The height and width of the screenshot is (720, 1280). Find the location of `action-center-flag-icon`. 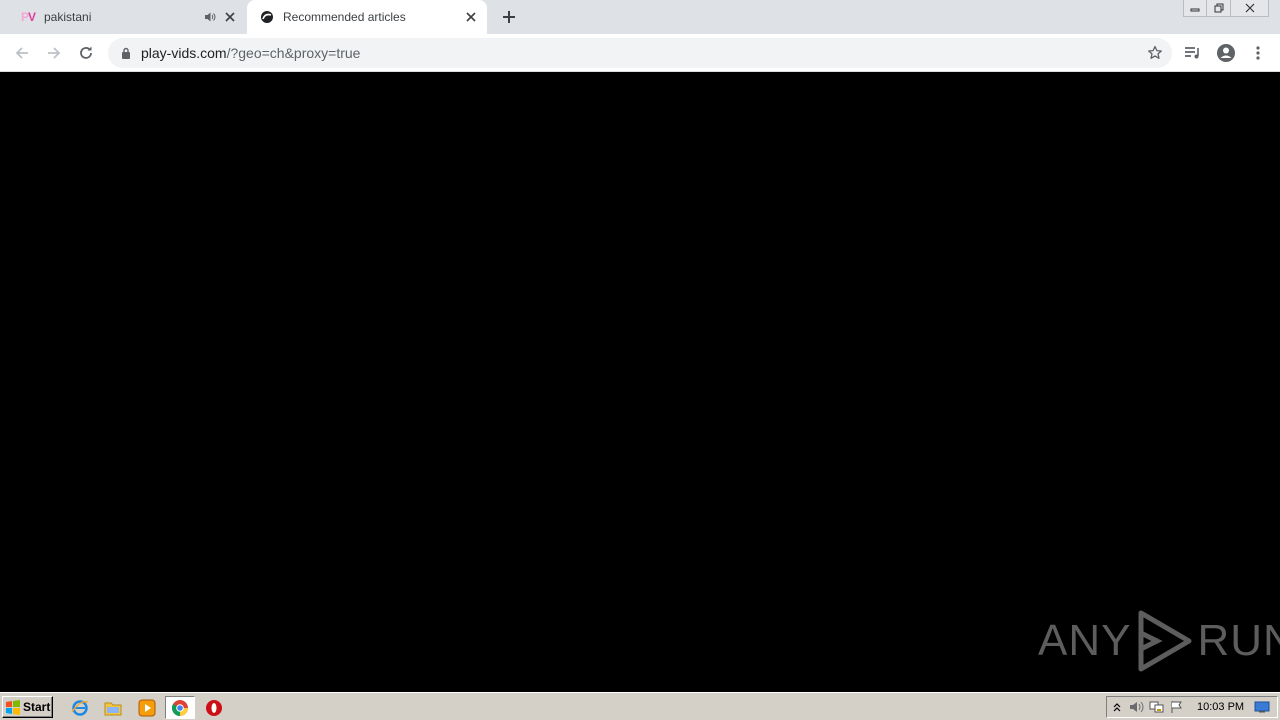

action-center-flag-icon is located at coordinates (1177, 707).